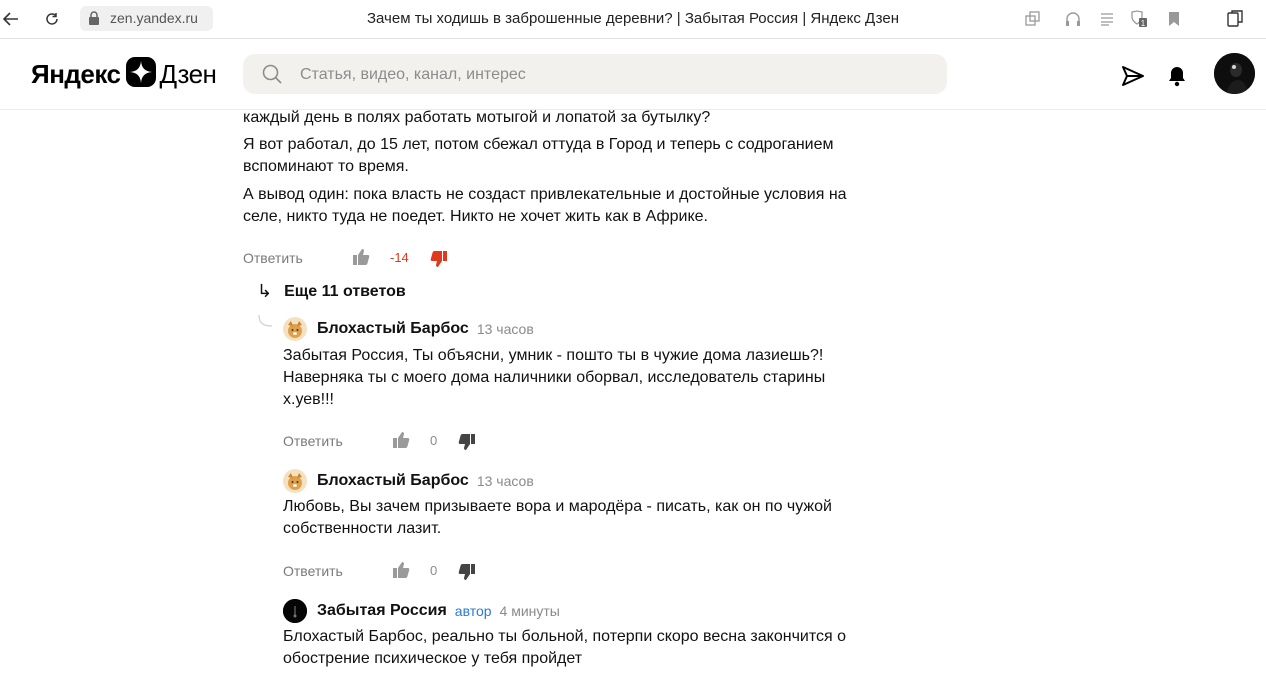 Image resolution: width=1266 pixels, height=684 pixels. What do you see at coordinates (1073, 19) in the screenshot?
I see `headphones-icon` at bounding box center [1073, 19].